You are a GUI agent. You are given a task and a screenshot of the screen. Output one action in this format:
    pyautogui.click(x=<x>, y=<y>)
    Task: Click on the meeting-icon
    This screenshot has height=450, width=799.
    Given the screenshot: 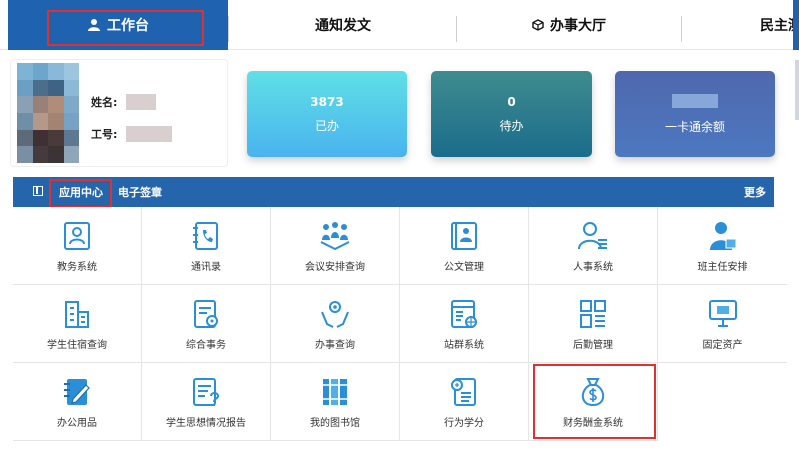 What is the action you would take?
    pyautogui.click(x=335, y=236)
    